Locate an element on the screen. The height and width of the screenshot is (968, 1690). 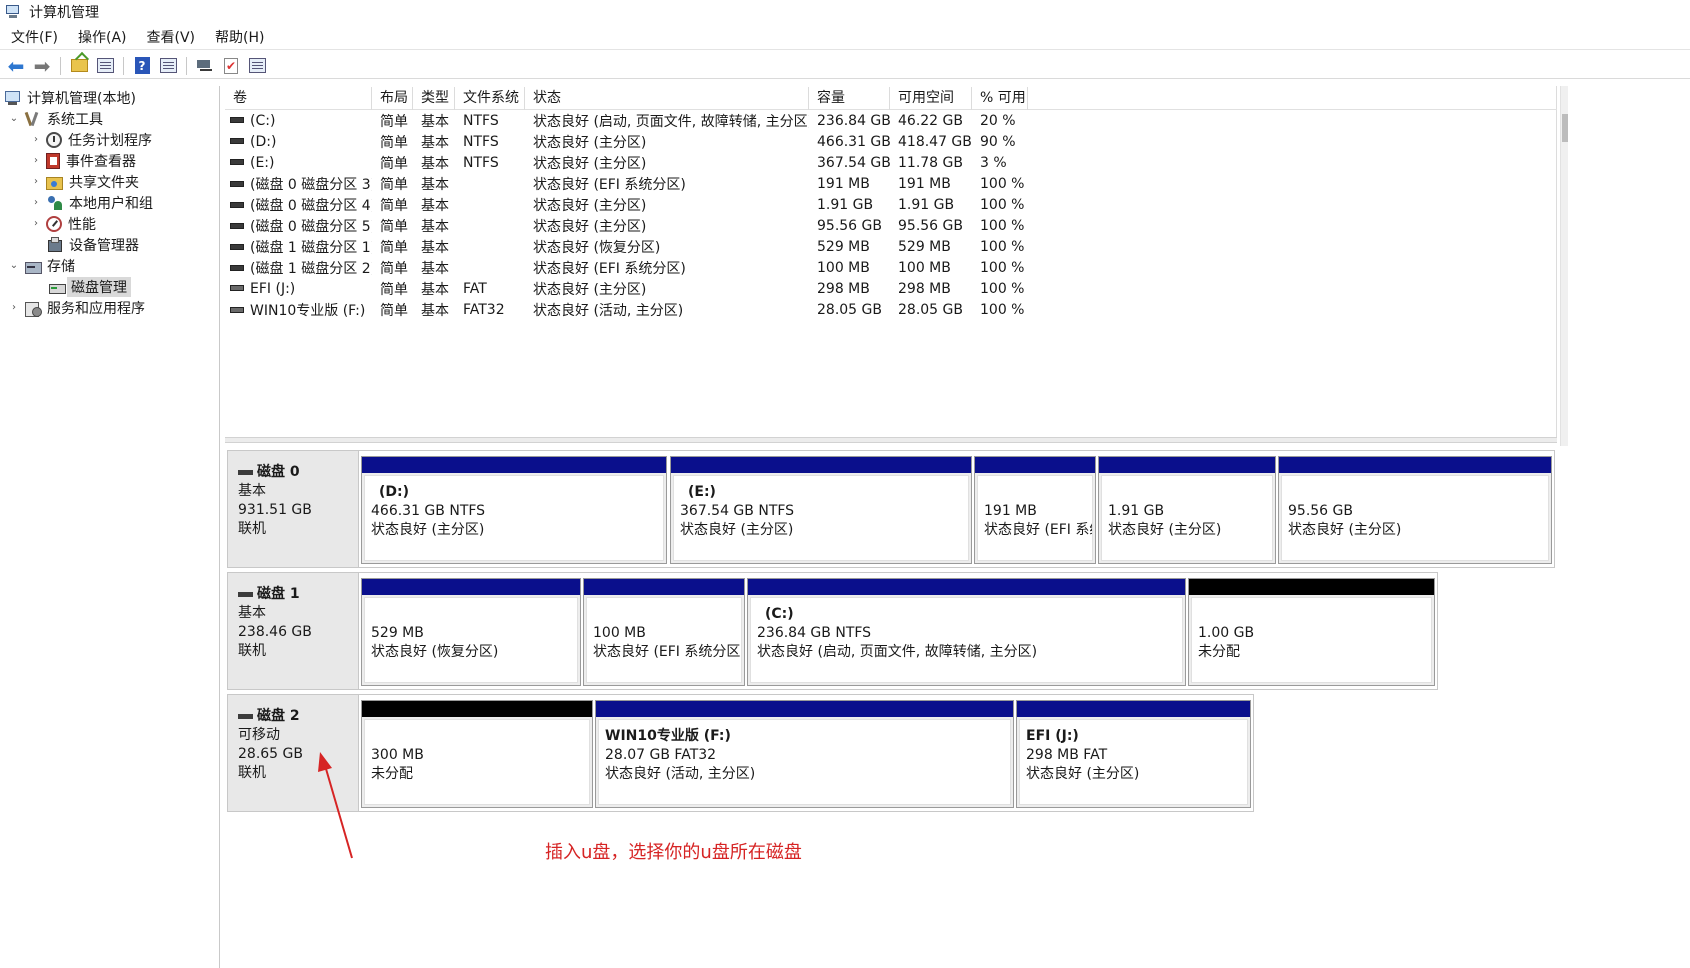
menu-view: 查看(V) is located at coordinates (170, 38).